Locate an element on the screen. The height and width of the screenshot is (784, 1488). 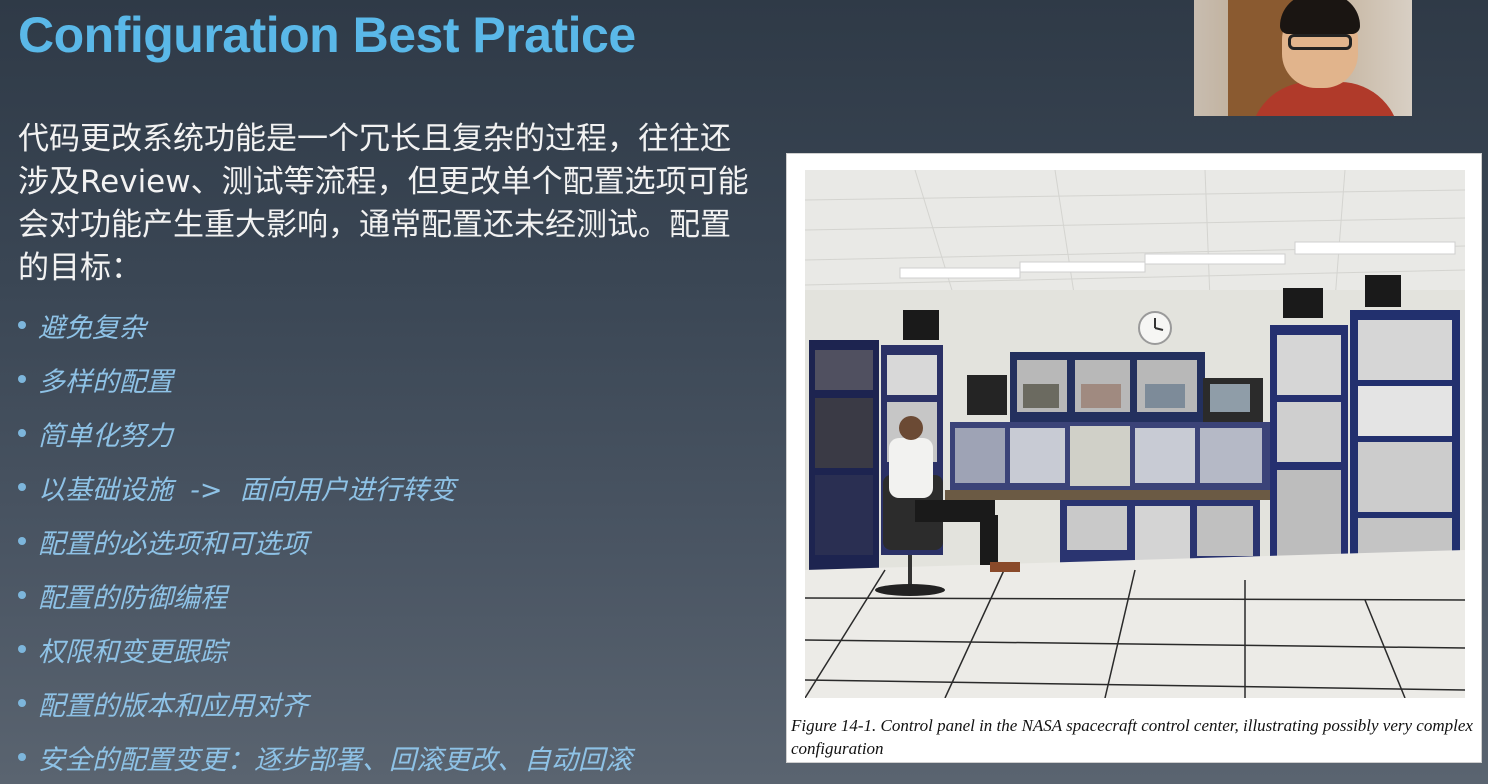
bullet-text: 避免复杂 is located at coordinates (92, 328).